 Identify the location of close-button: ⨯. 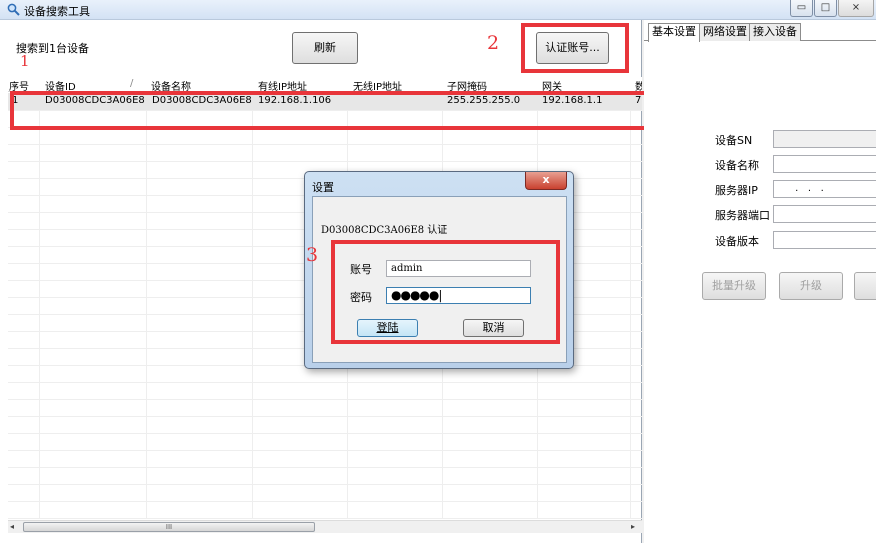
(856, 8).